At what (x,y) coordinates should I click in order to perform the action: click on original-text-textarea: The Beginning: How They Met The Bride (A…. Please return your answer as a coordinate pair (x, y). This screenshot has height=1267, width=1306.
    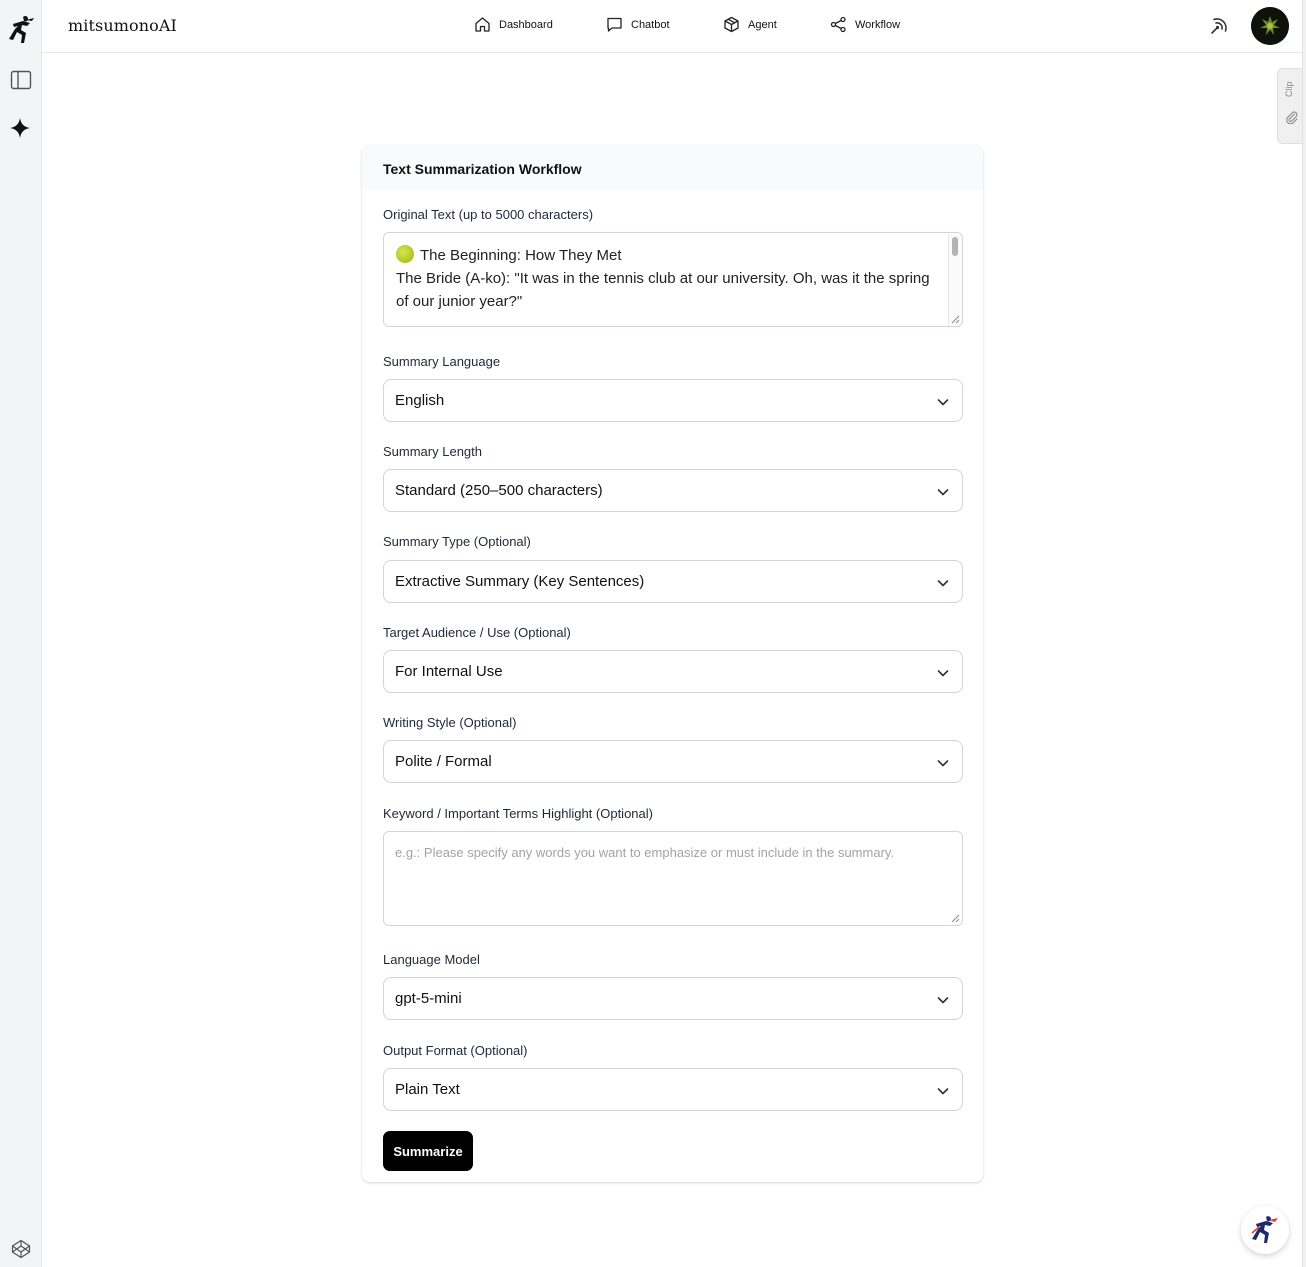
    Looking at the image, I should click on (673, 279).